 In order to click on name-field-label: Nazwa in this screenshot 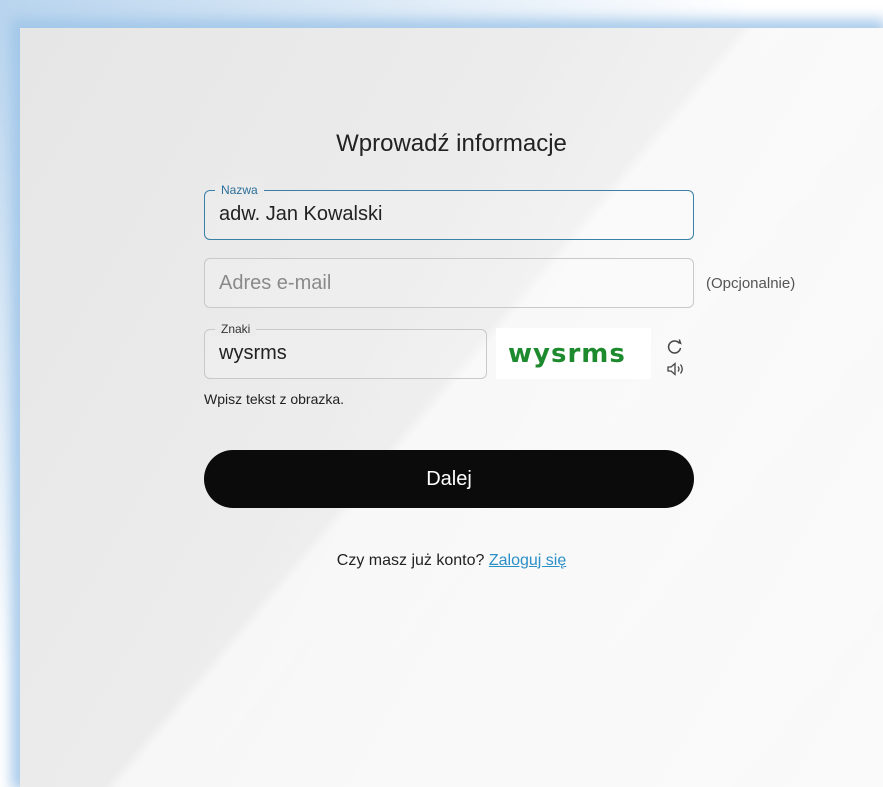, I will do `click(239, 190)`.